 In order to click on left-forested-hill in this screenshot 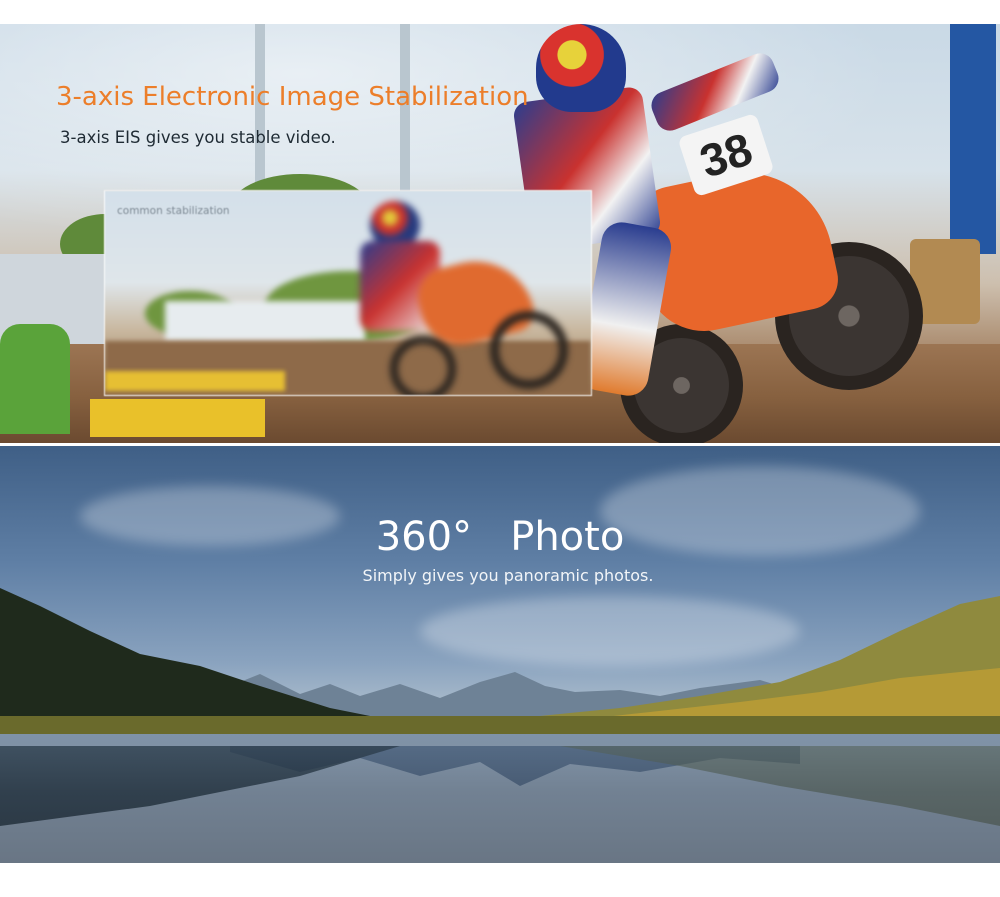, I will do `click(205, 661)`.